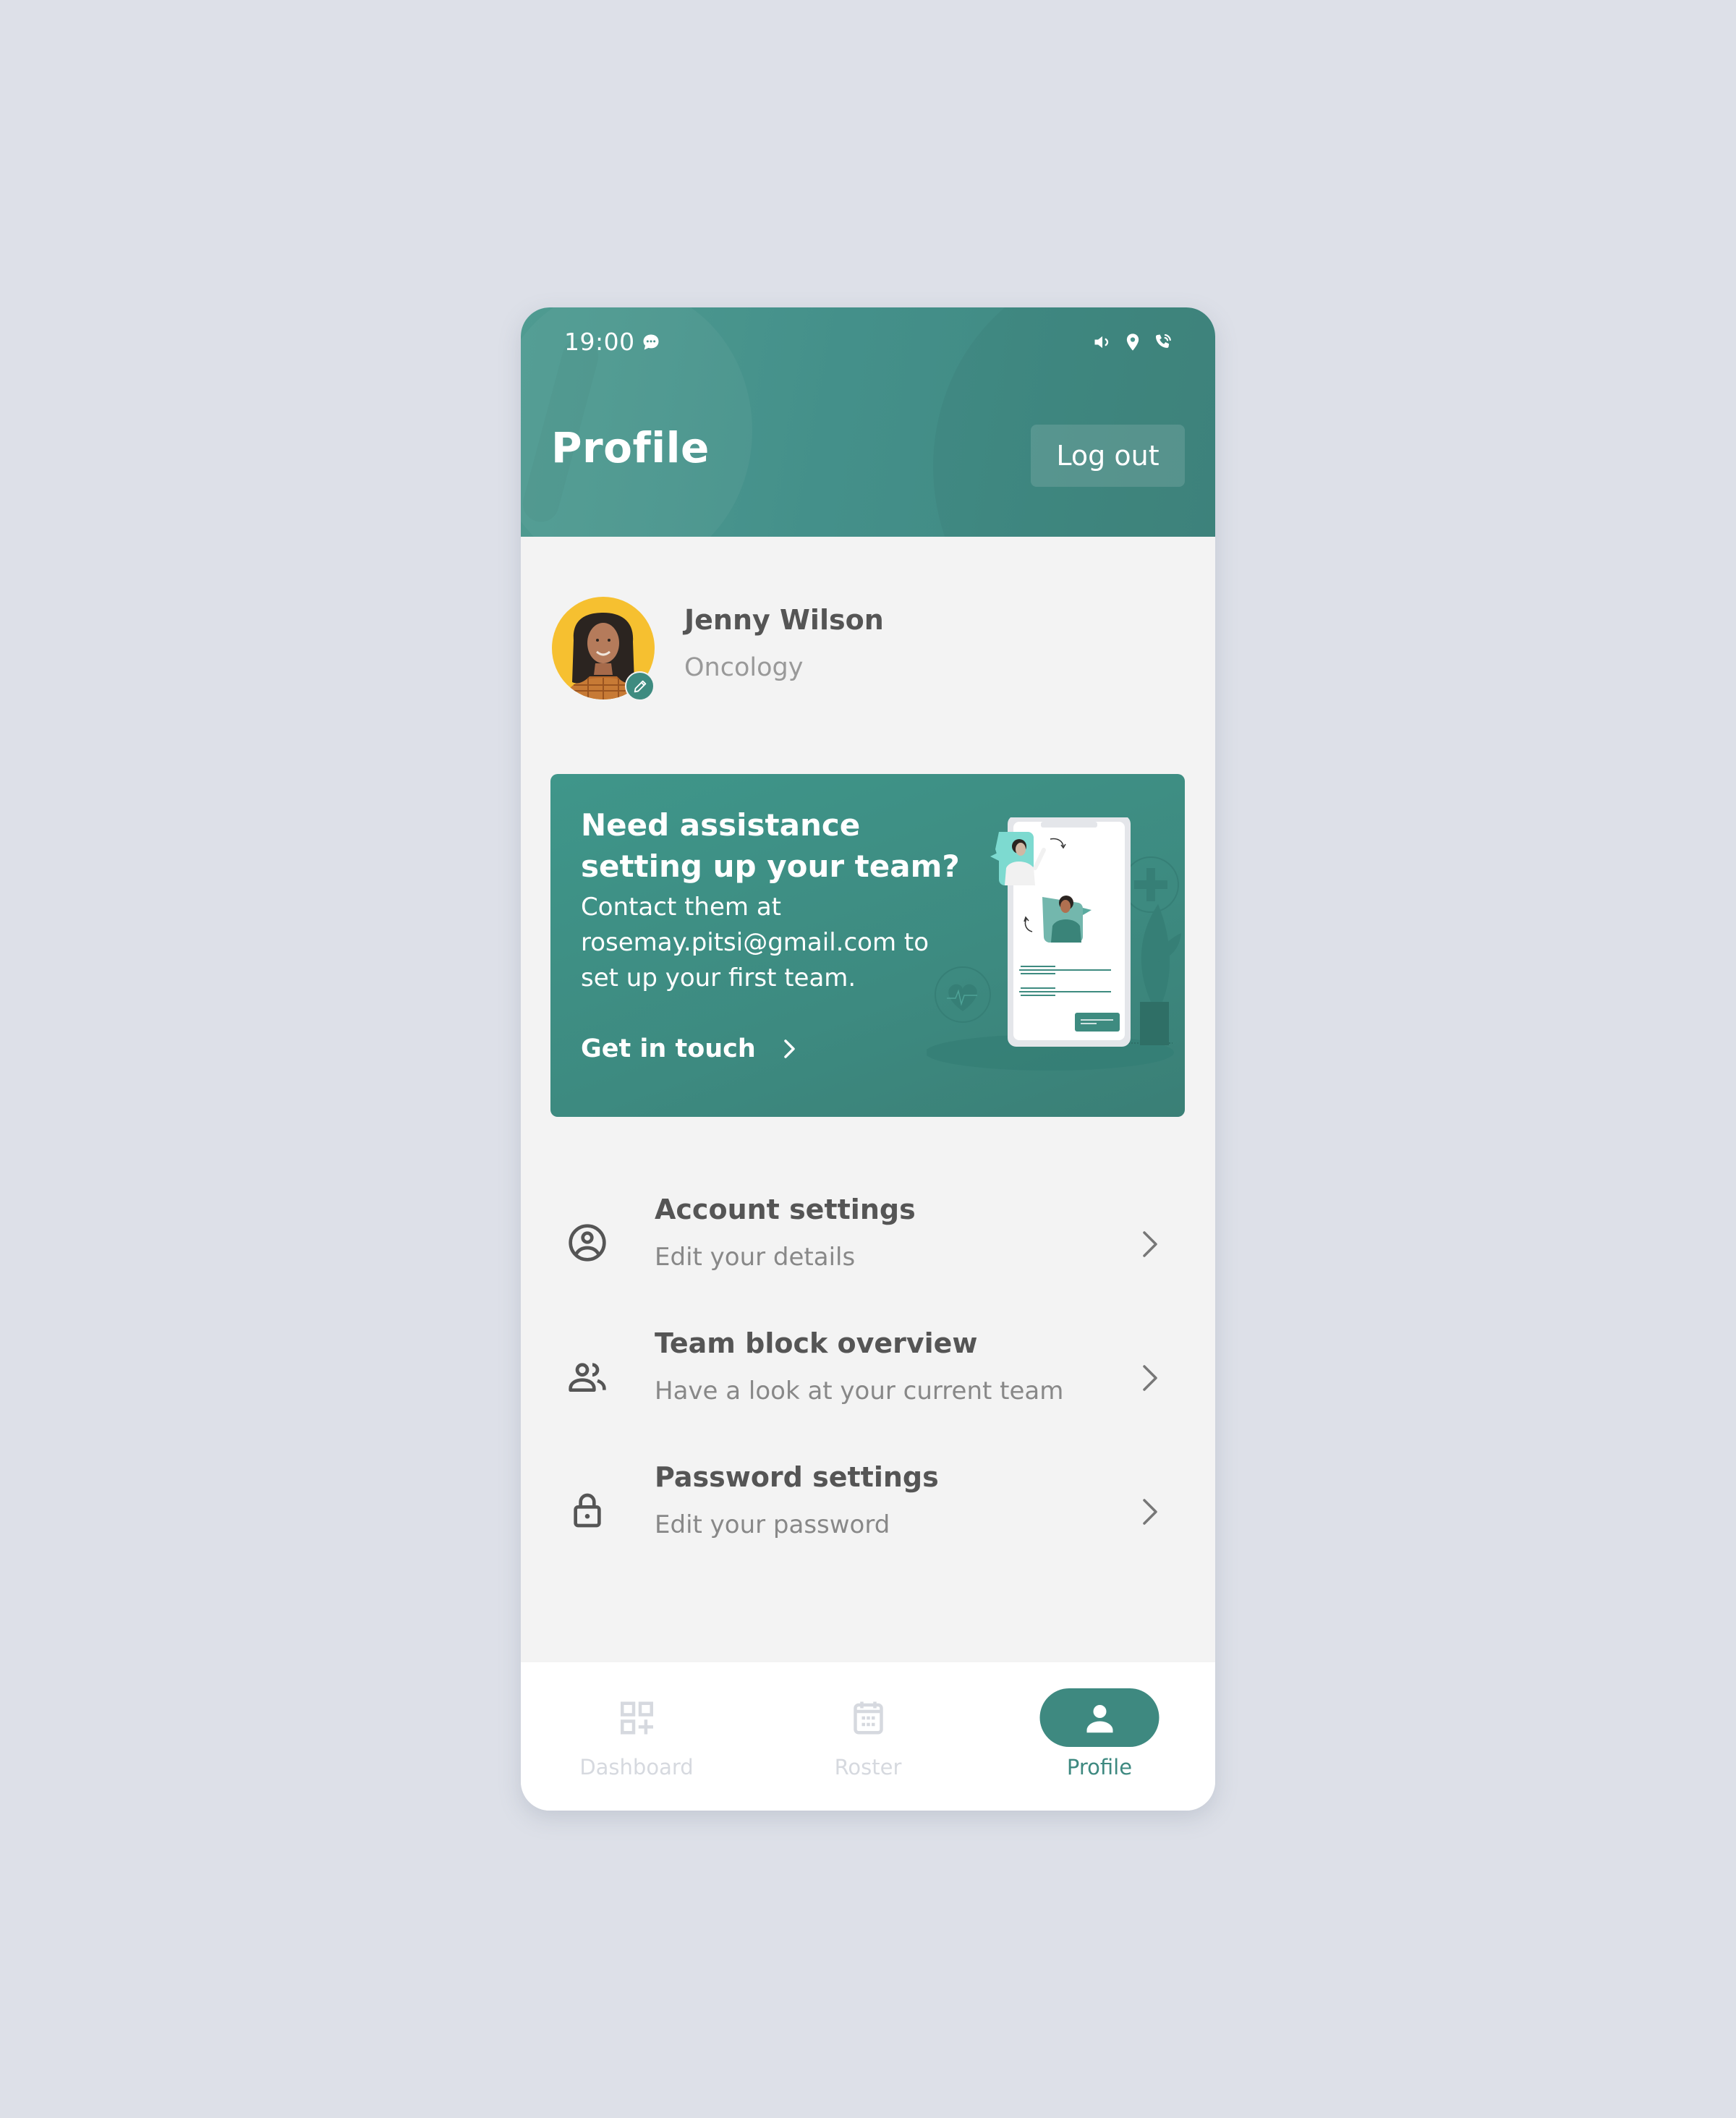  Describe the element at coordinates (1108, 456) in the screenshot. I see `logout-button: Log out` at that location.